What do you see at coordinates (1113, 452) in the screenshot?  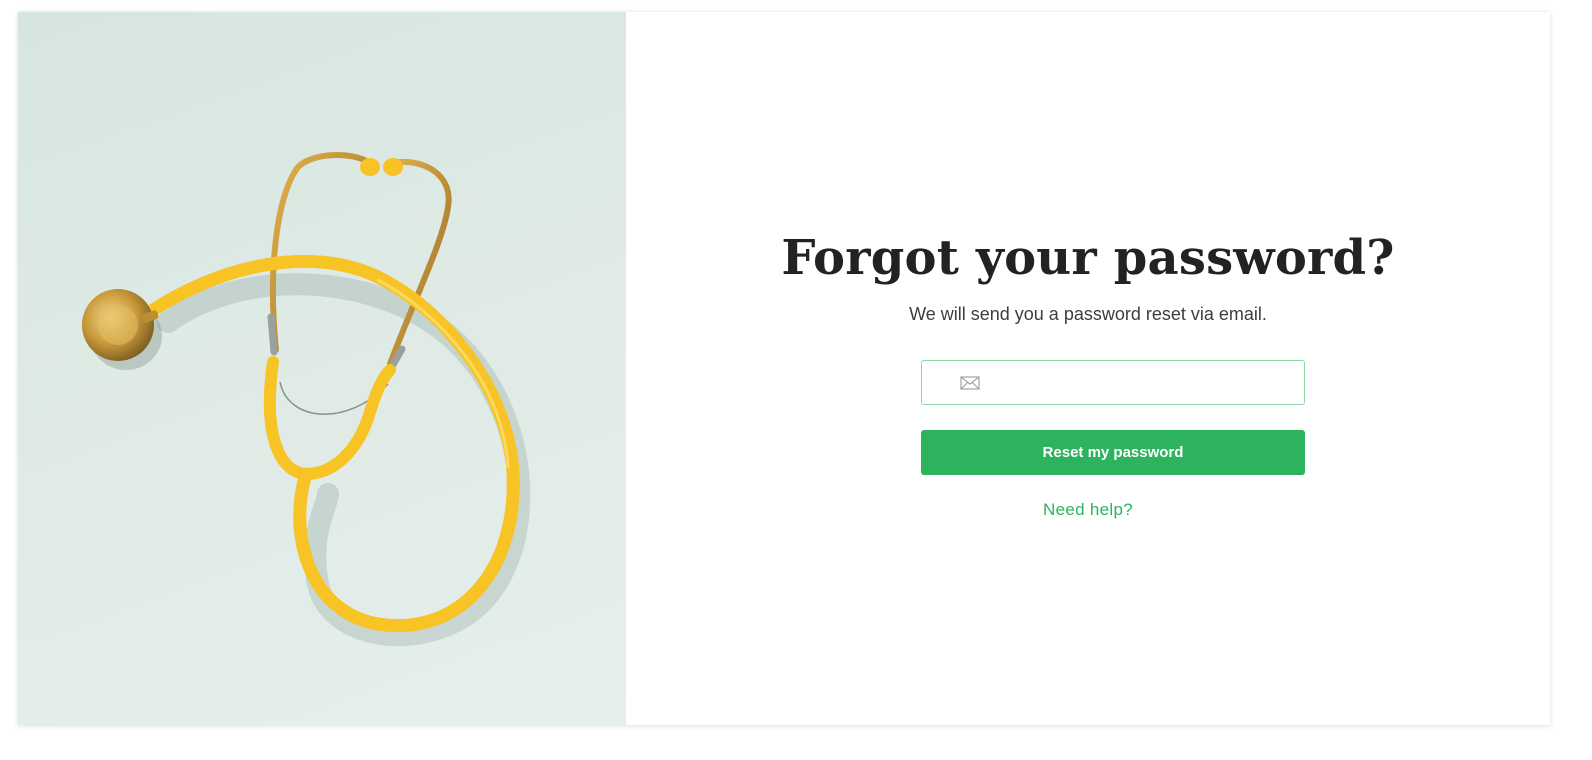 I see `reset-password-button: Reset my password` at bounding box center [1113, 452].